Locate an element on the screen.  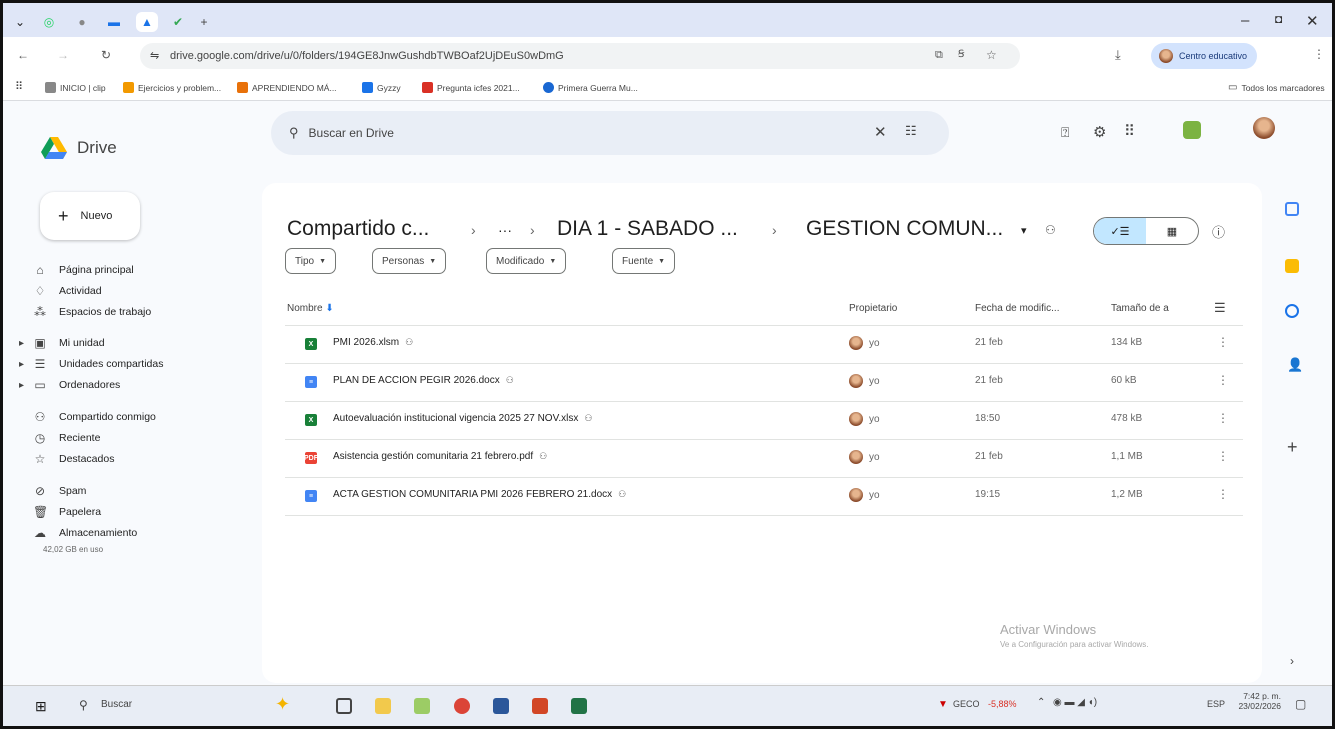
tab-search-icon: ⌄ is located at coordinates (20, 22).